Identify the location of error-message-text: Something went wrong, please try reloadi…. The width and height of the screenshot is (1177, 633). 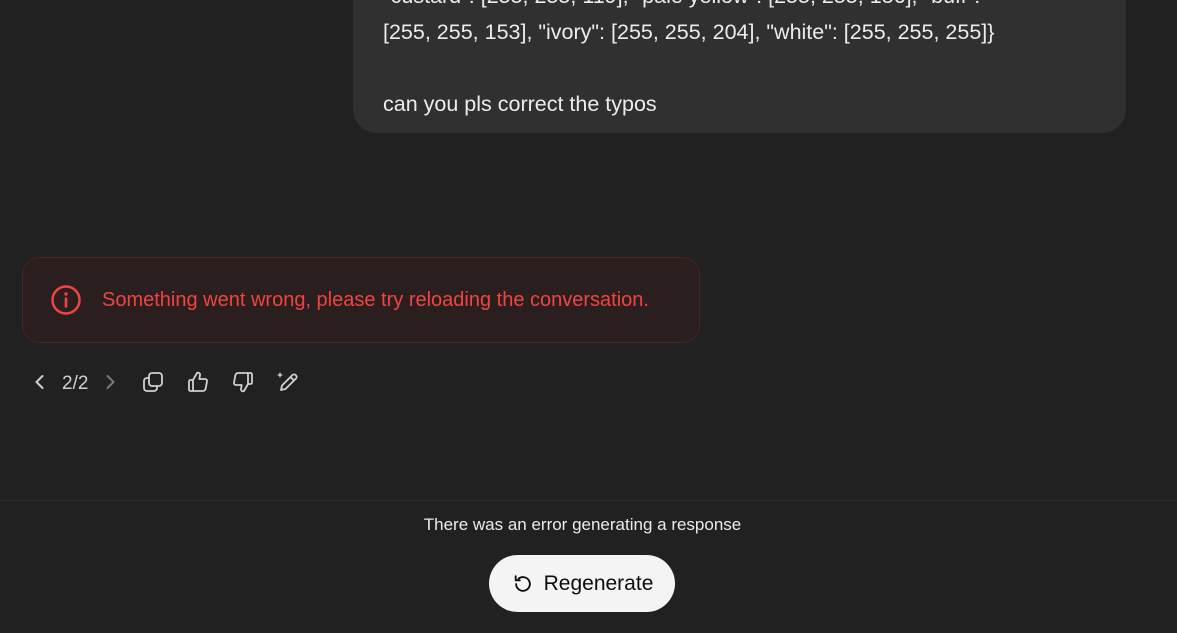
(375, 299).